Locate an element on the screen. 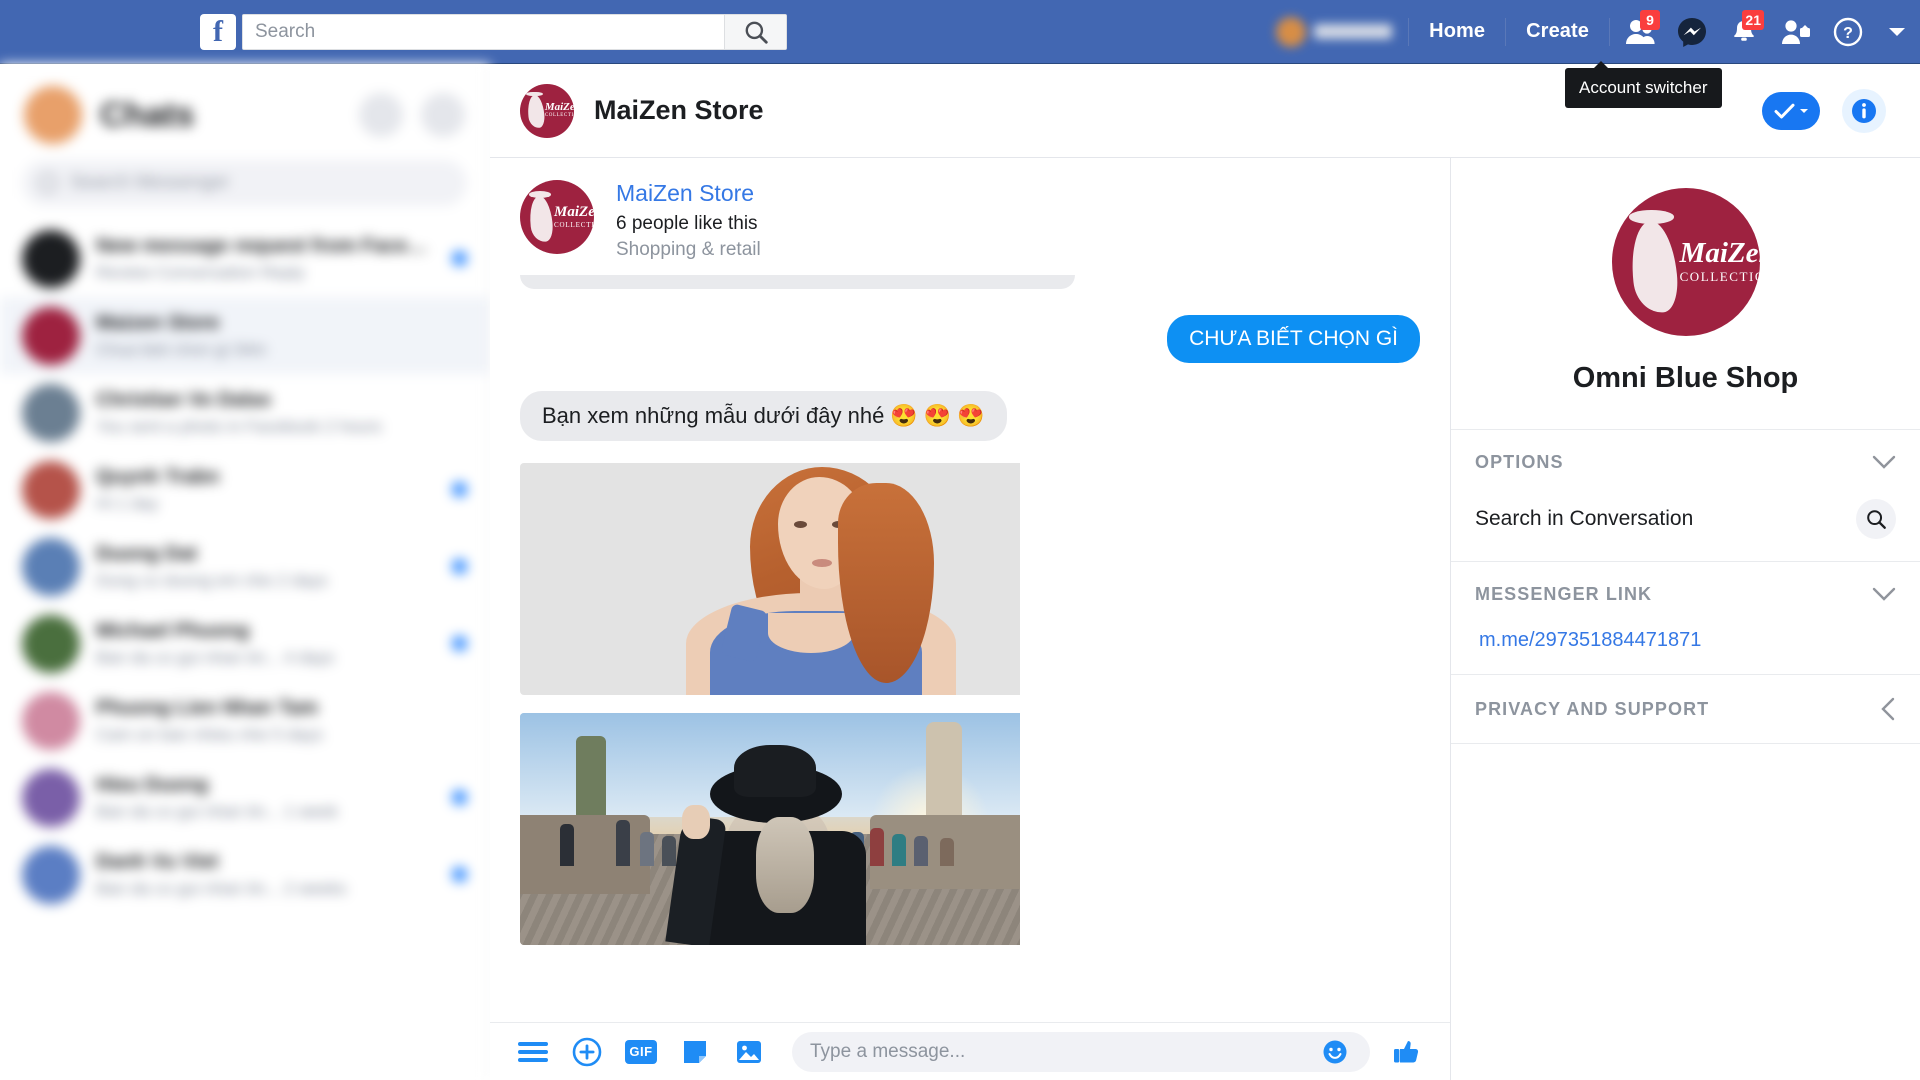 This screenshot has width=1920, height=1080. chat-item-name: Quynh Trabn is located at coordinates (158, 476).